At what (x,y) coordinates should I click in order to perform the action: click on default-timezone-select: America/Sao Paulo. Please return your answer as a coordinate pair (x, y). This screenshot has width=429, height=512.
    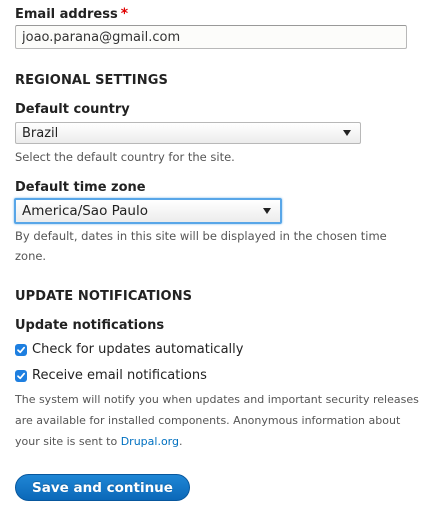
    Looking at the image, I should click on (148, 211).